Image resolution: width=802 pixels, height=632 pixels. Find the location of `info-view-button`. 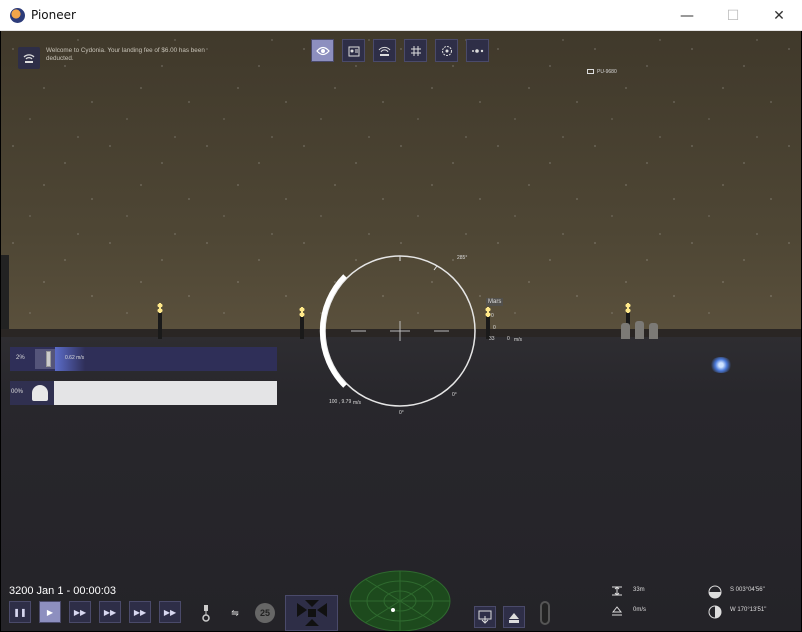

info-view-button is located at coordinates (353, 50).